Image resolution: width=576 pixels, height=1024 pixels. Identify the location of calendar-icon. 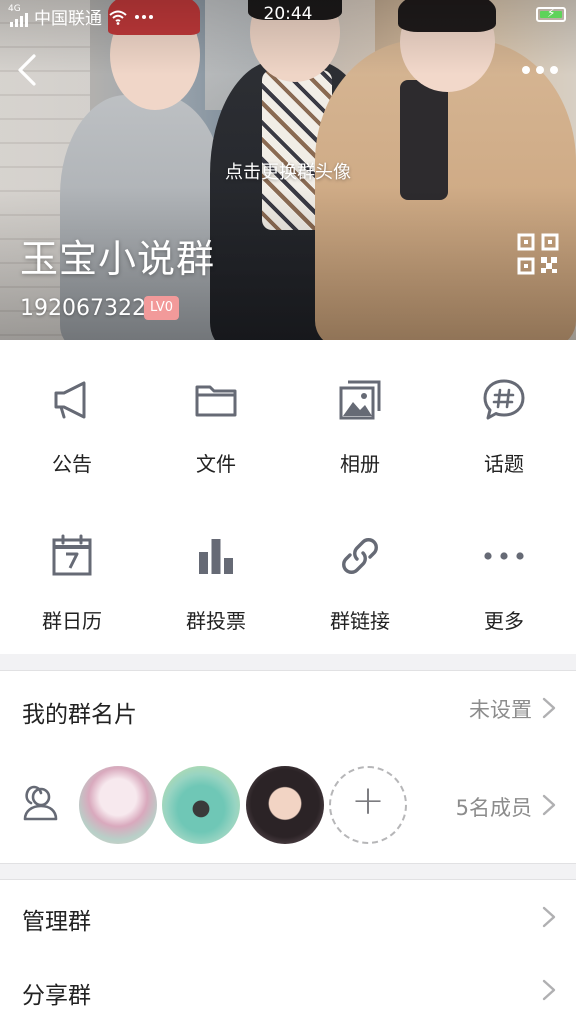
(72, 555).